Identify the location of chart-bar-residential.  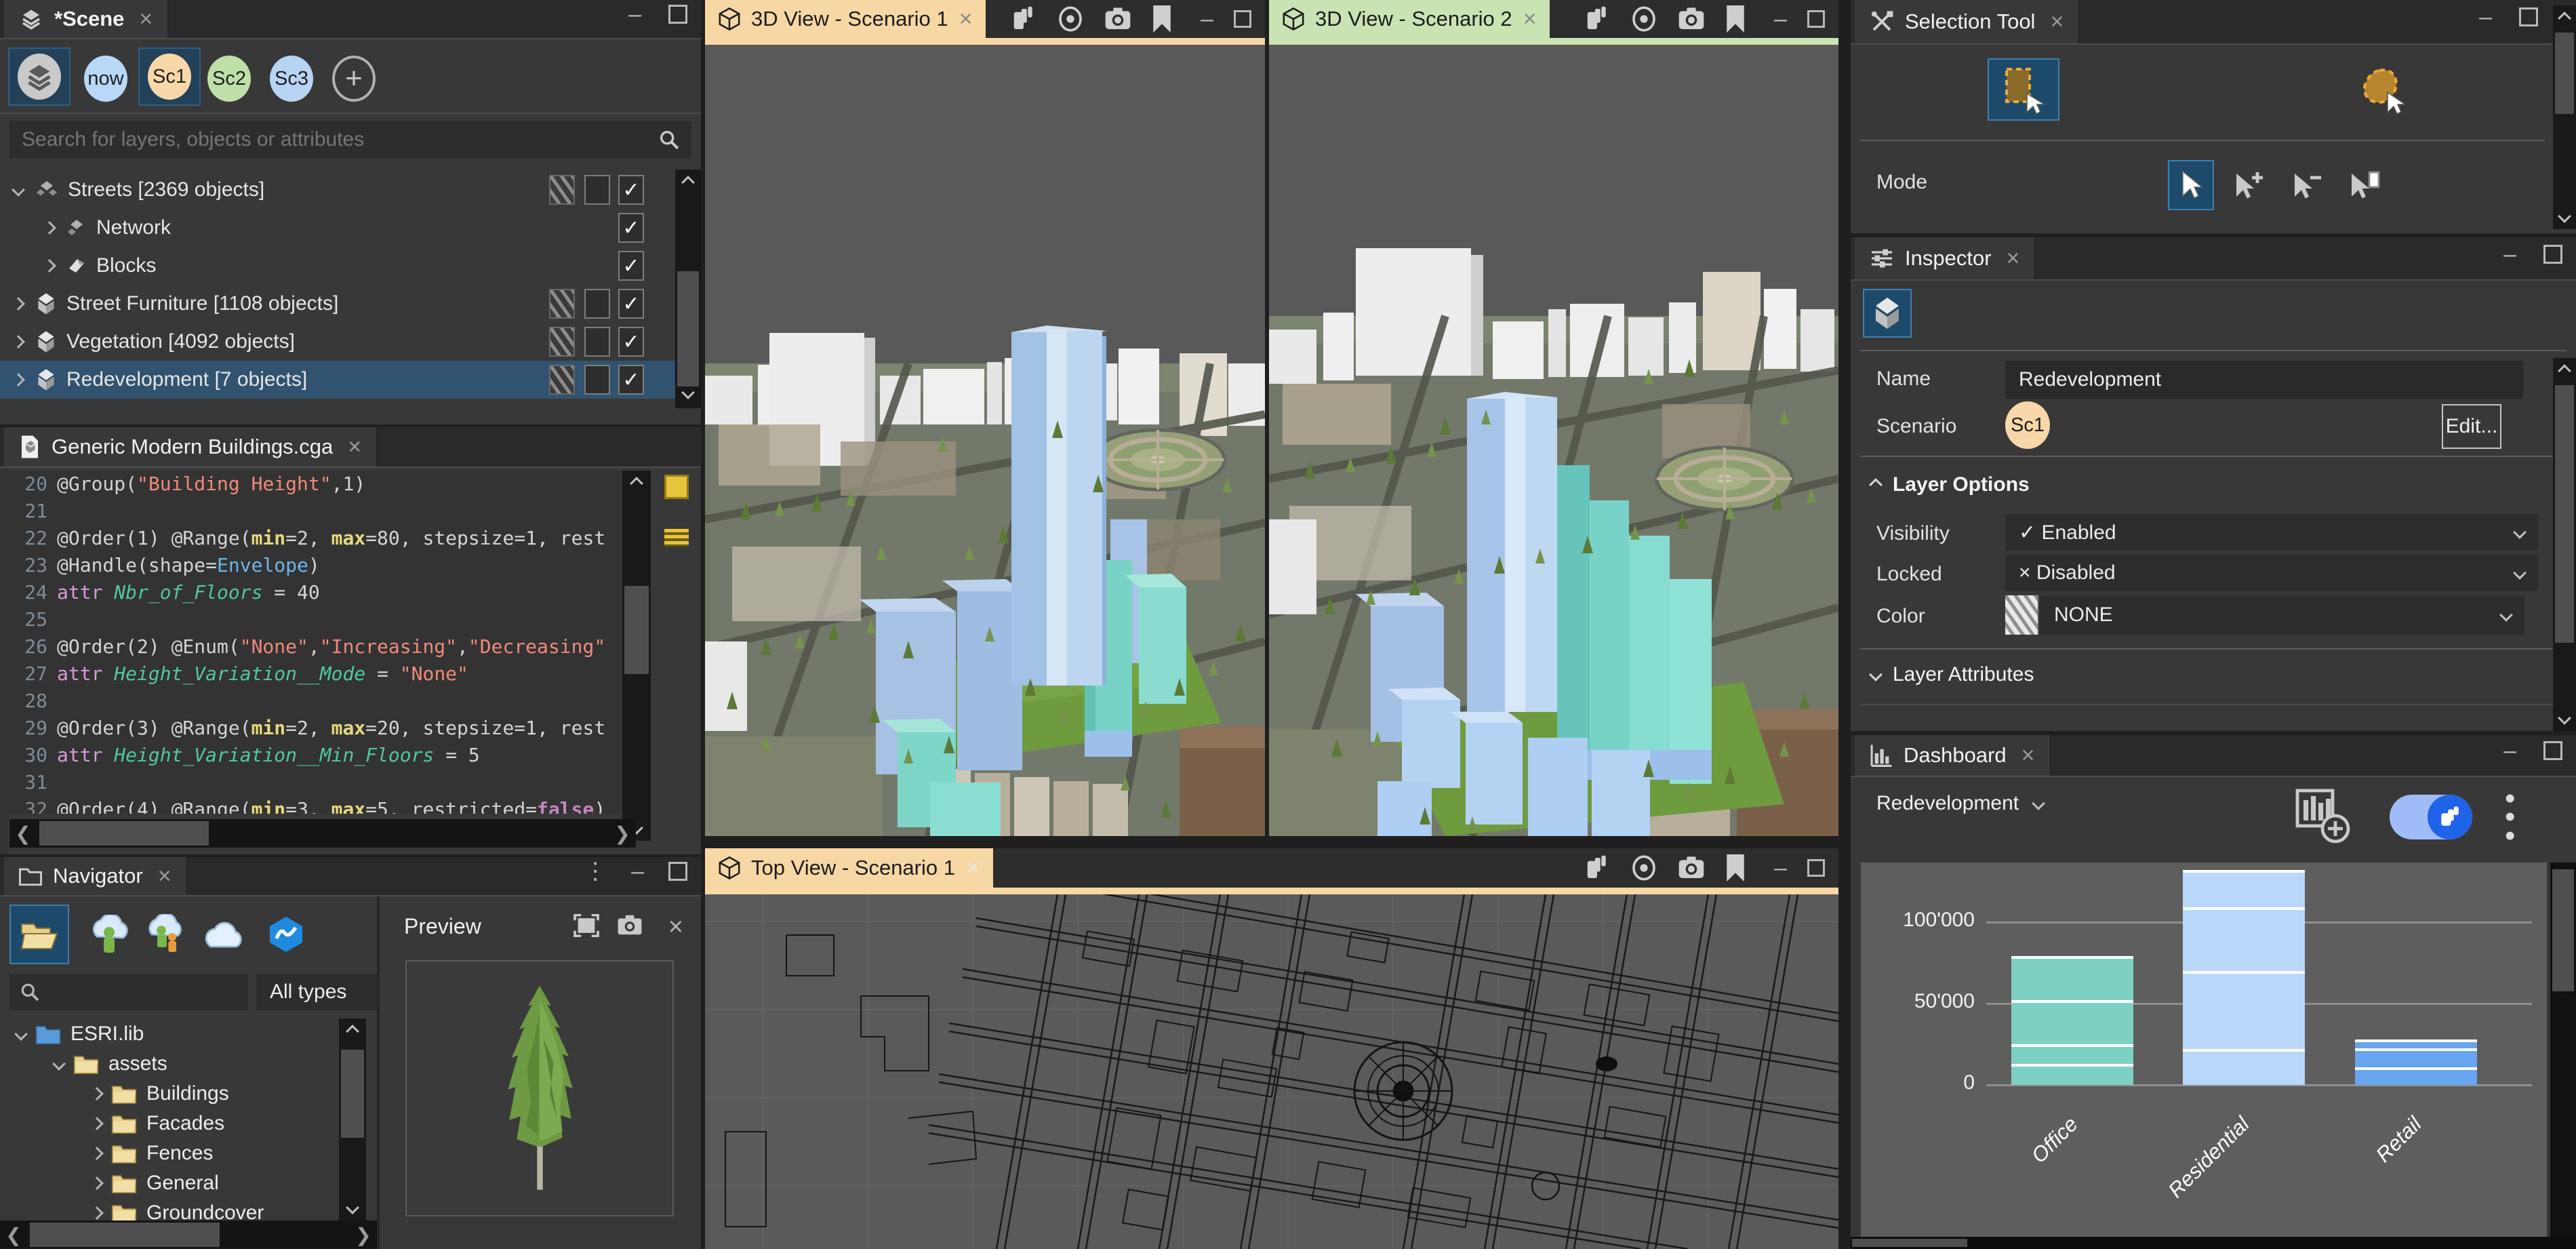
(2244, 977).